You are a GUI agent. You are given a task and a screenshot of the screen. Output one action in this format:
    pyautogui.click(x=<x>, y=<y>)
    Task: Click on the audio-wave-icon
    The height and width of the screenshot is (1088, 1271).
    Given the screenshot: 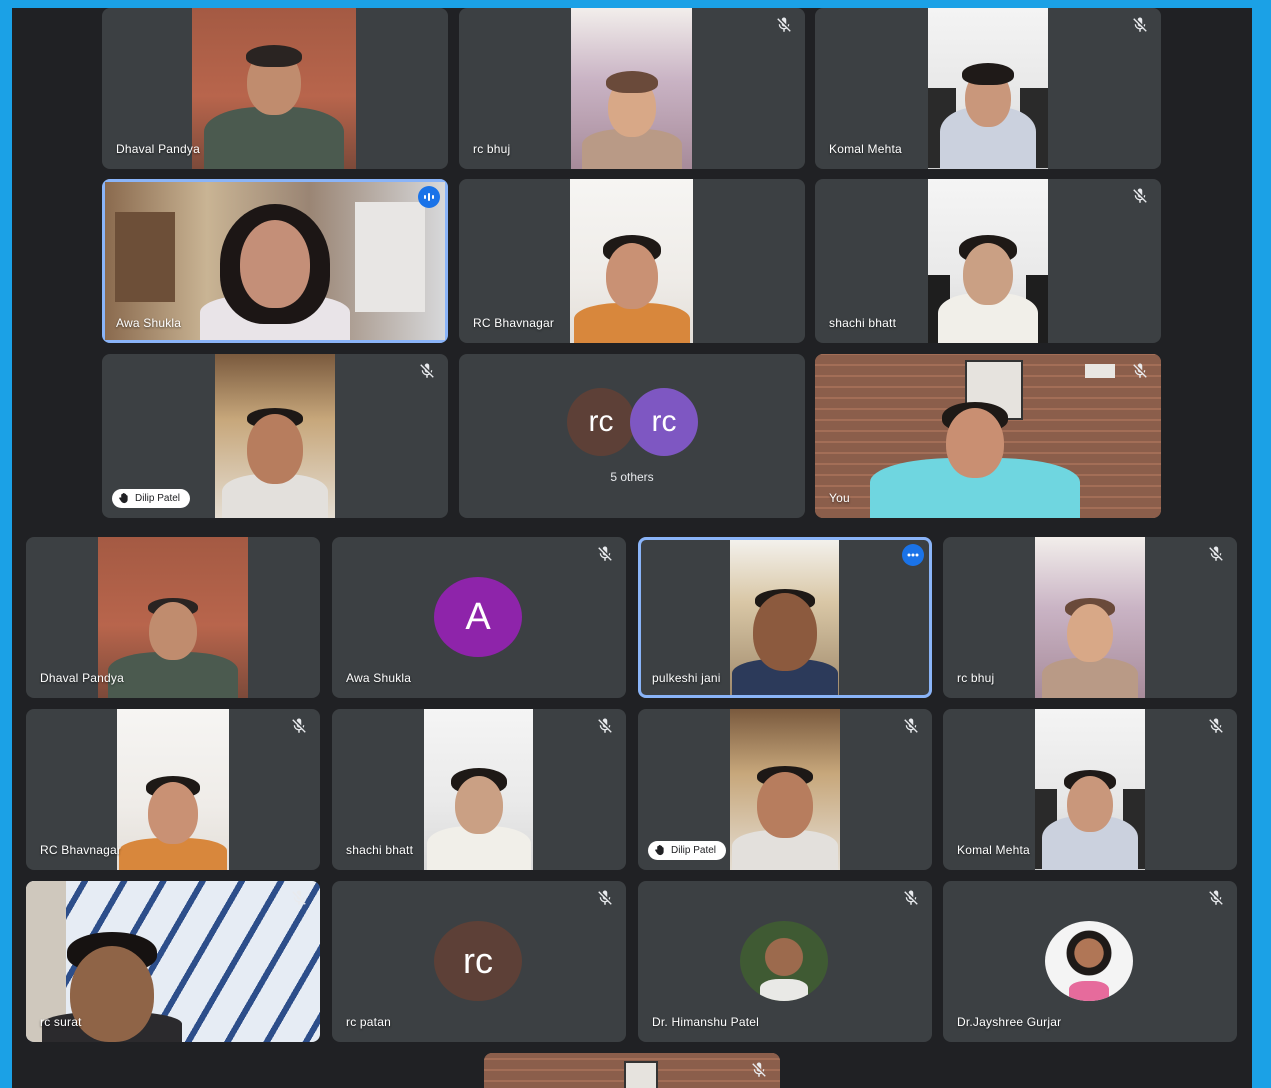 What is the action you would take?
    pyautogui.click(x=429, y=197)
    